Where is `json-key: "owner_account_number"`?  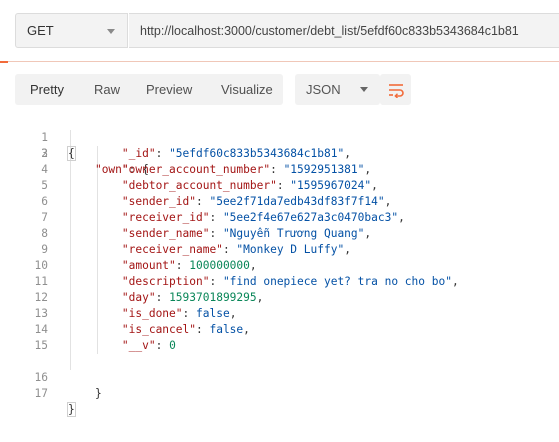
json-key: "owner_account_number" is located at coordinates (196, 169).